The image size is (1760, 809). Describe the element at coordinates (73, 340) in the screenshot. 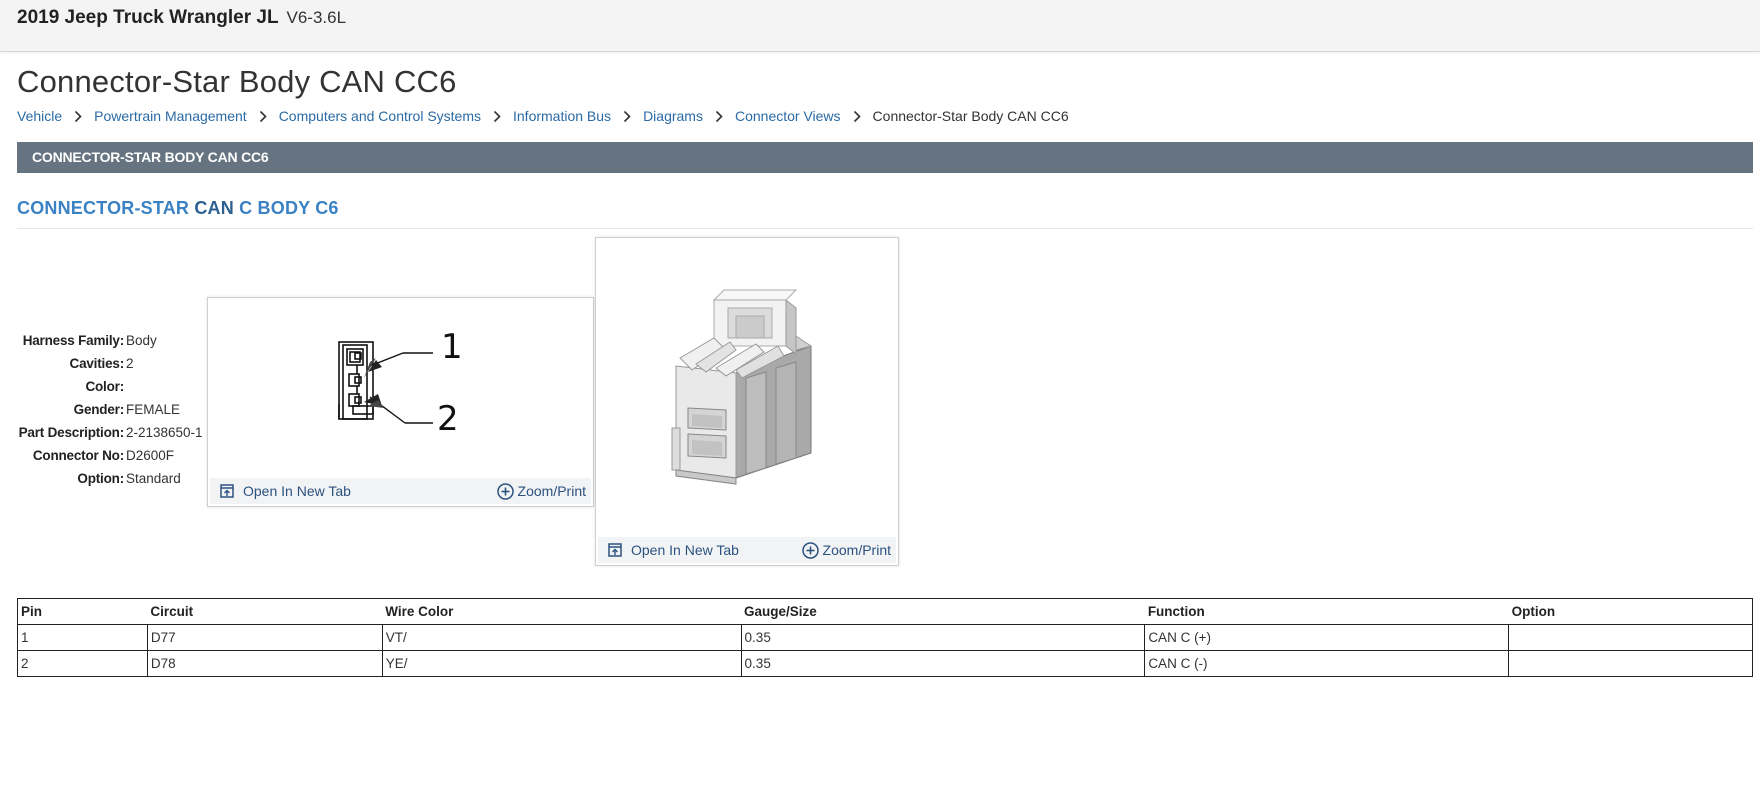

I see `property-label: Harness Family:` at that location.